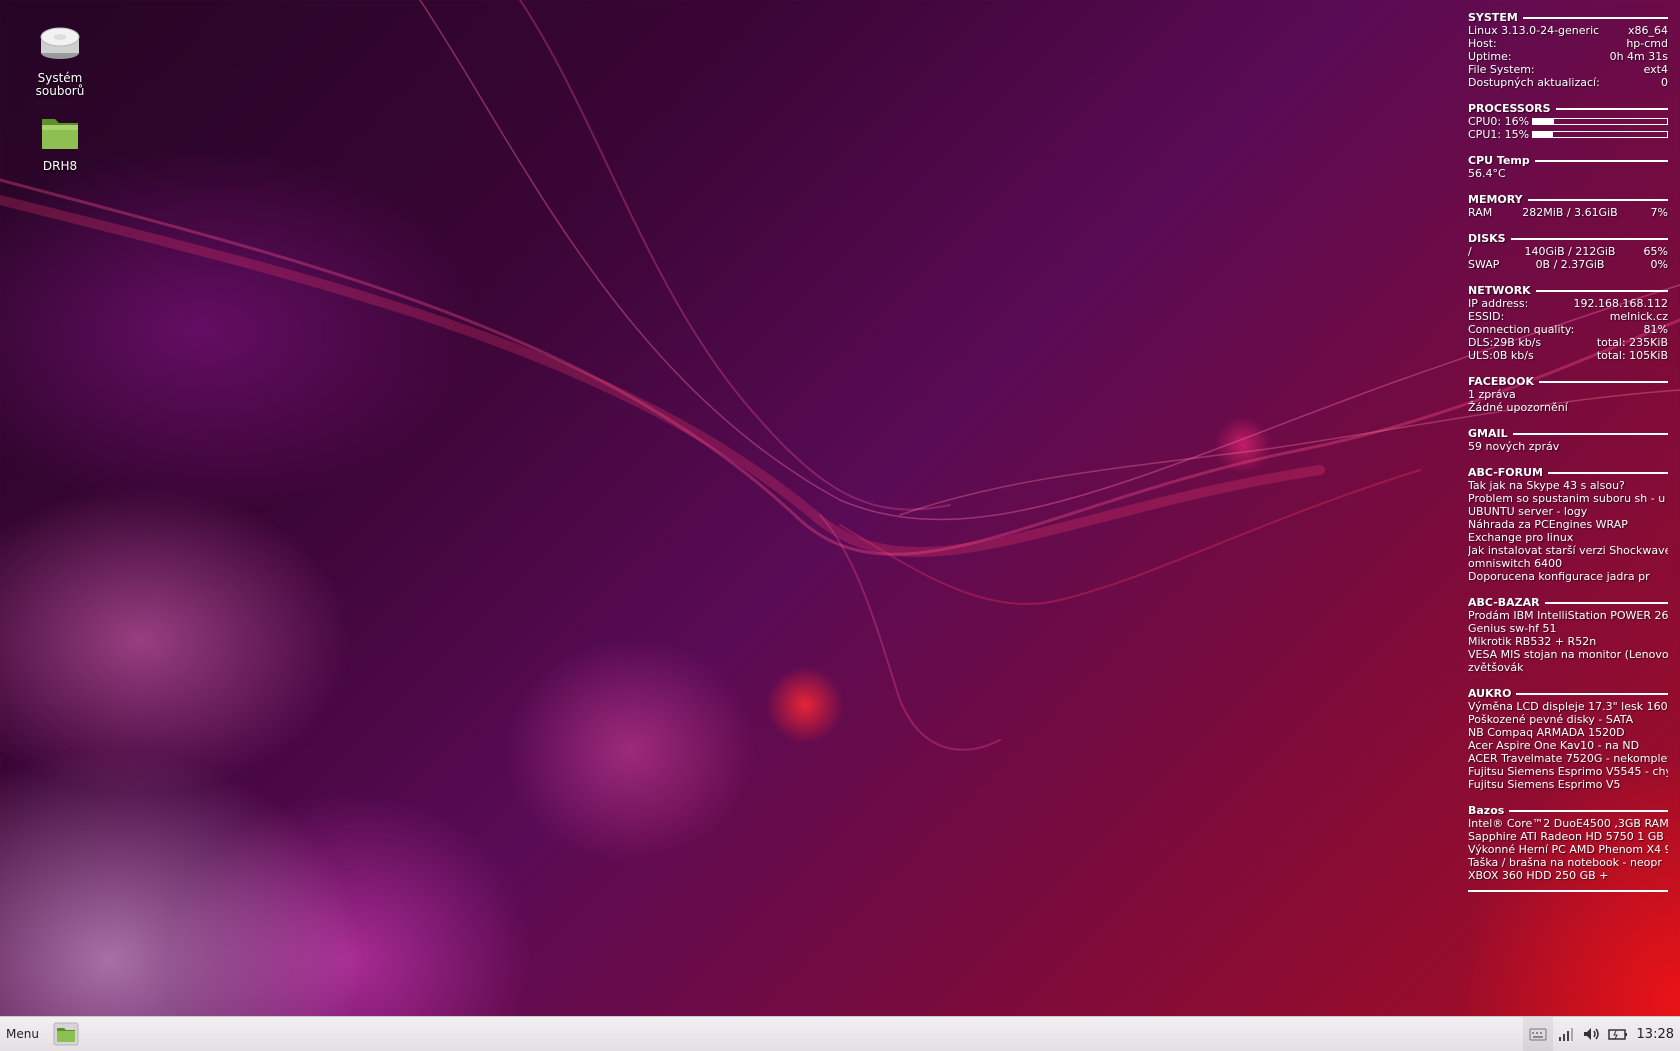 The image size is (1680, 1051). What do you see at coordinates (1659, 212) in the screenshot?
I see `ram-percent: 7%` at bounding box center [1659, 212].